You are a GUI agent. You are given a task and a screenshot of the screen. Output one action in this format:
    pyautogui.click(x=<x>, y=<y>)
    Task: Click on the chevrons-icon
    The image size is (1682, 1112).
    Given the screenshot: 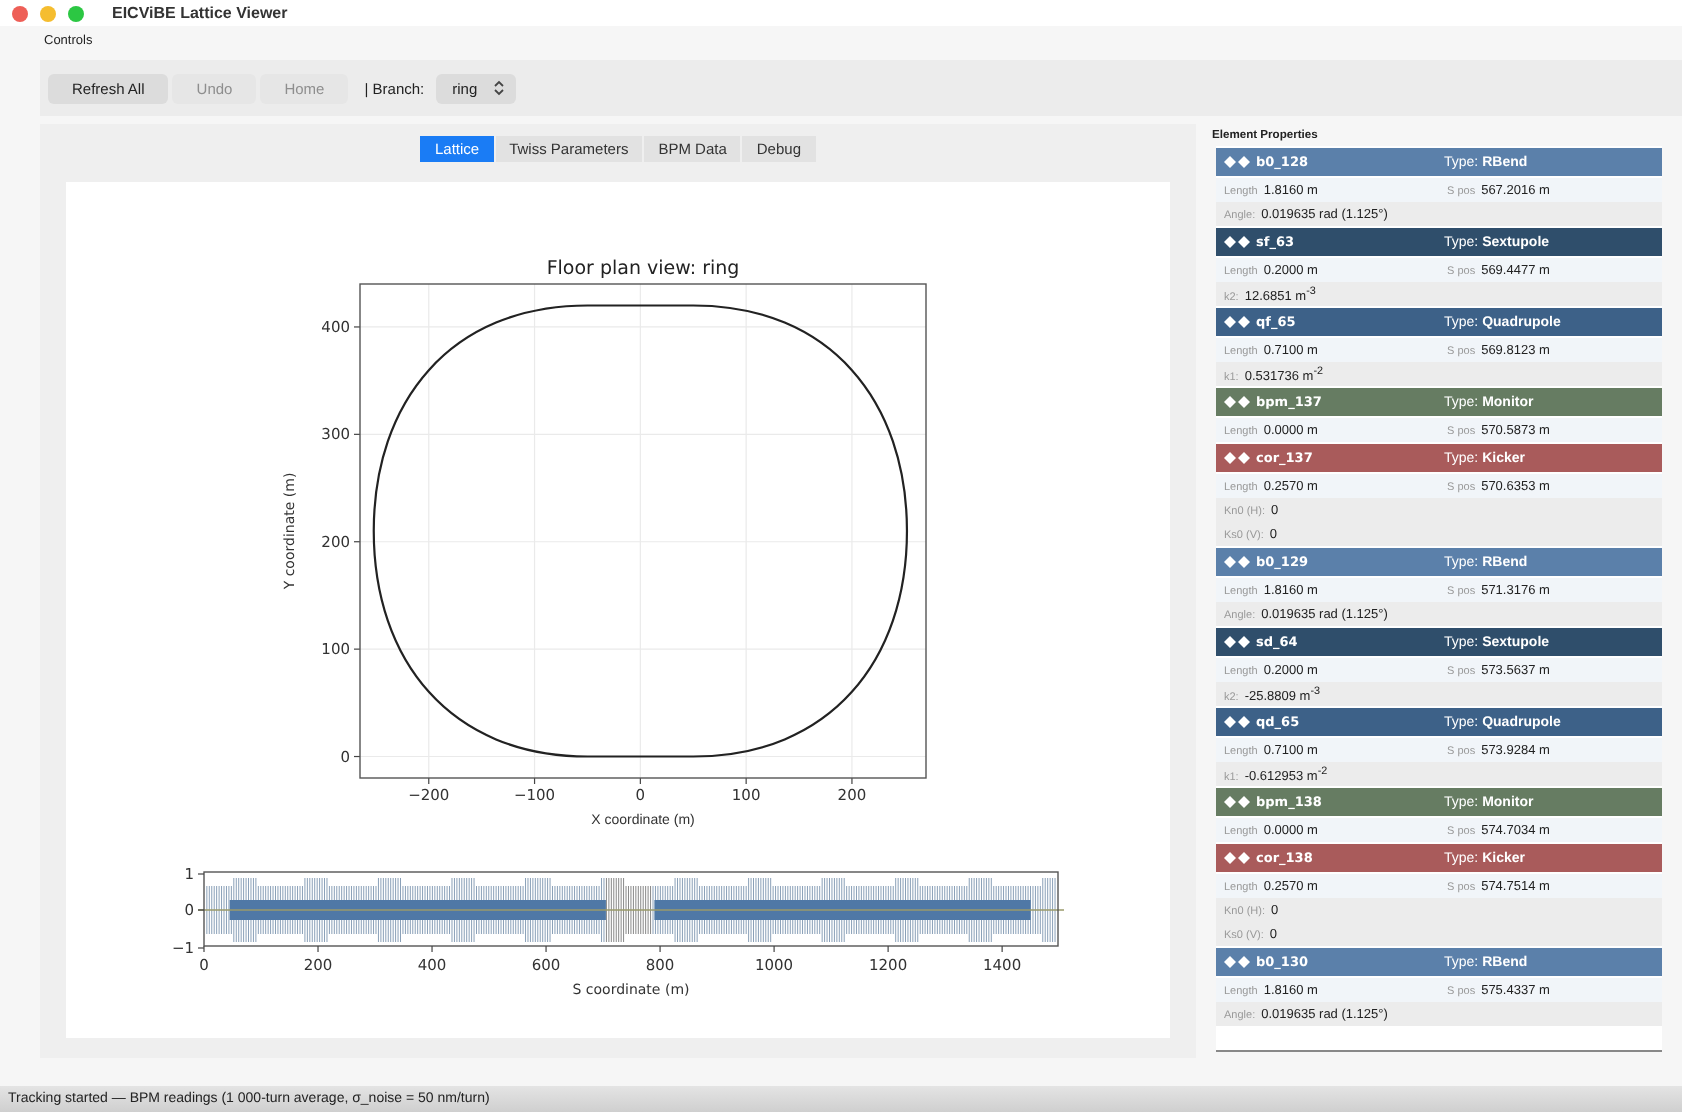 What is the action you would take?
    pyautogui.click(x=498, y=88)
    